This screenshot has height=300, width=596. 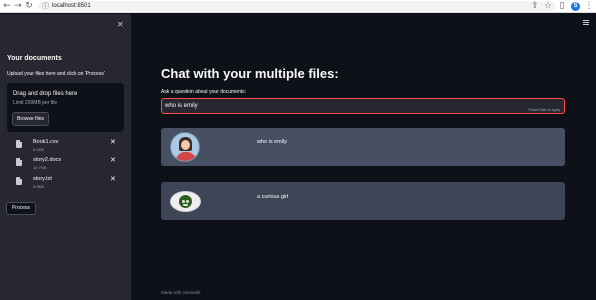 What do you see at coordinates (34, 58) in the screenshot?
I see `sidebar-title: Your documents` at bounding box center [34, 58].